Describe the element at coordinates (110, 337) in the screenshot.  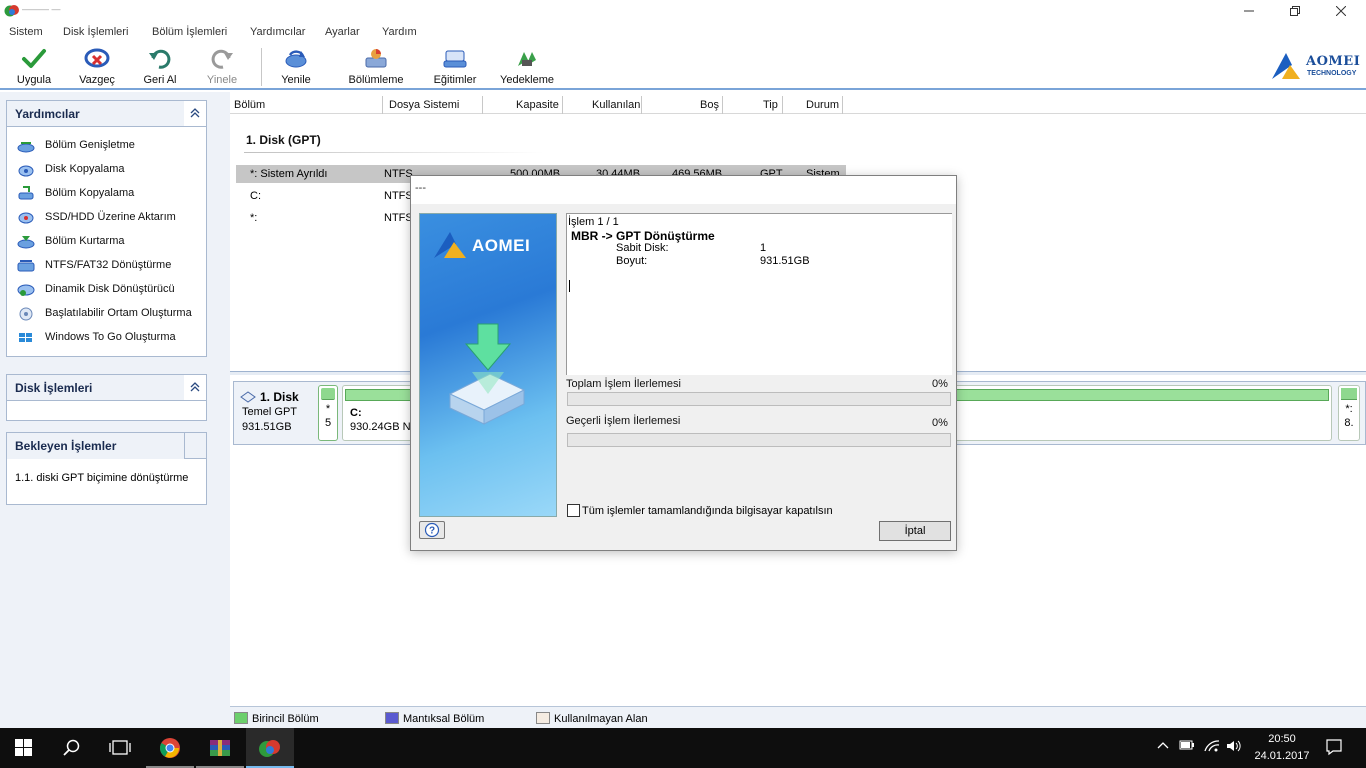
I see `wizard-label: Windows To Go Oluşturma` at that location.